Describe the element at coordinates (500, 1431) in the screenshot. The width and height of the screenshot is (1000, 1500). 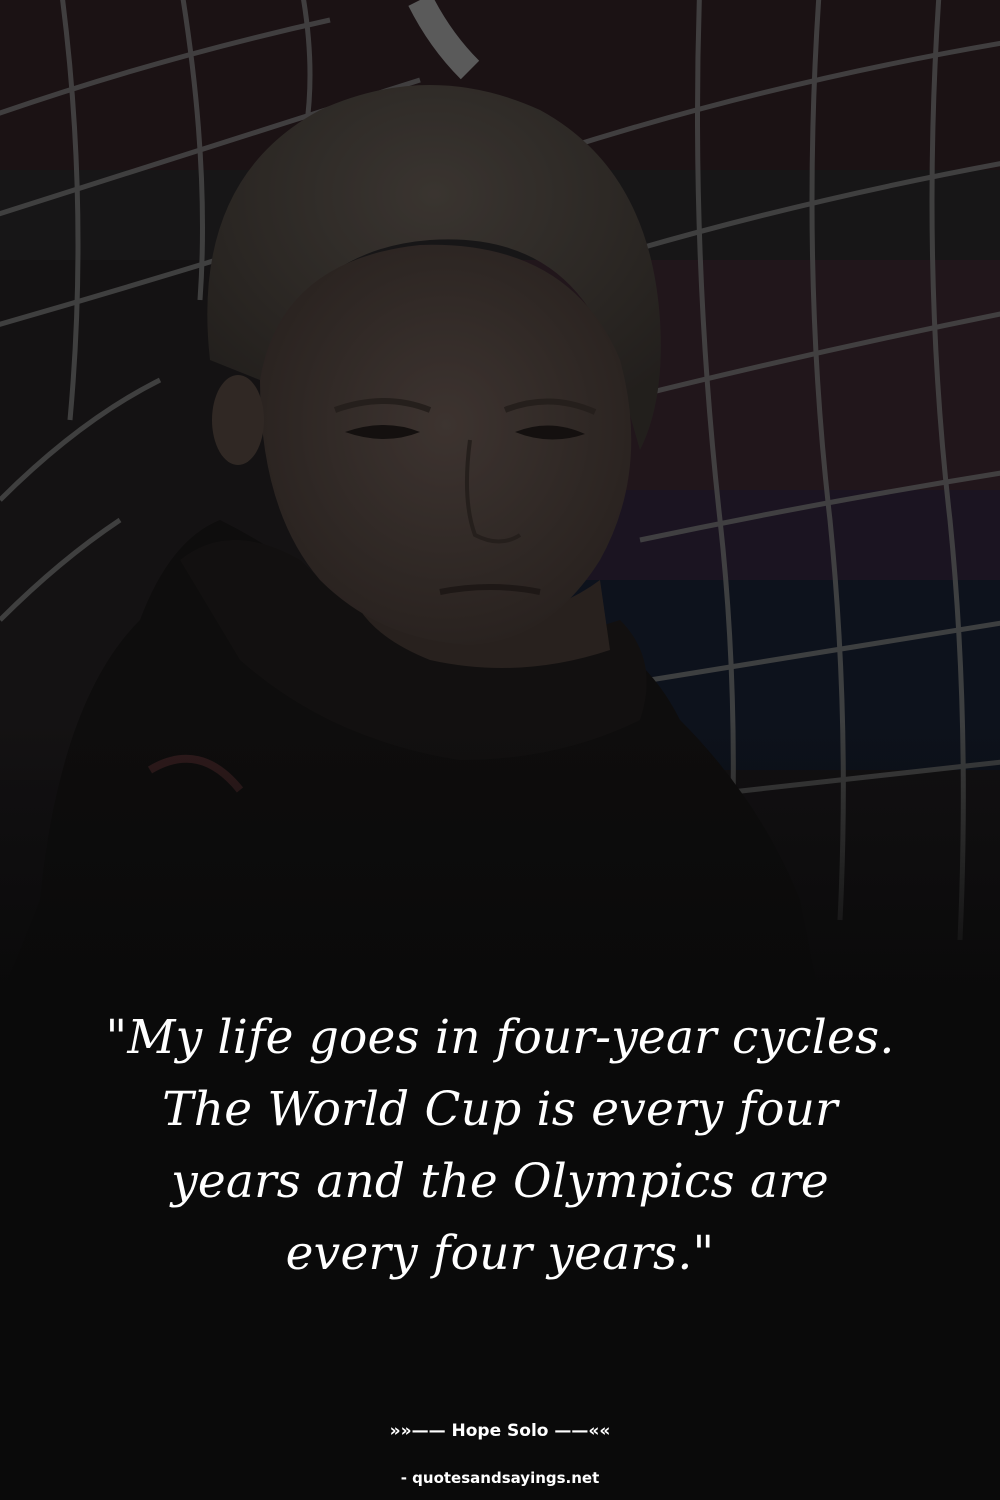
I see `author-line: »»—— Hope Solo ——««` at that location.